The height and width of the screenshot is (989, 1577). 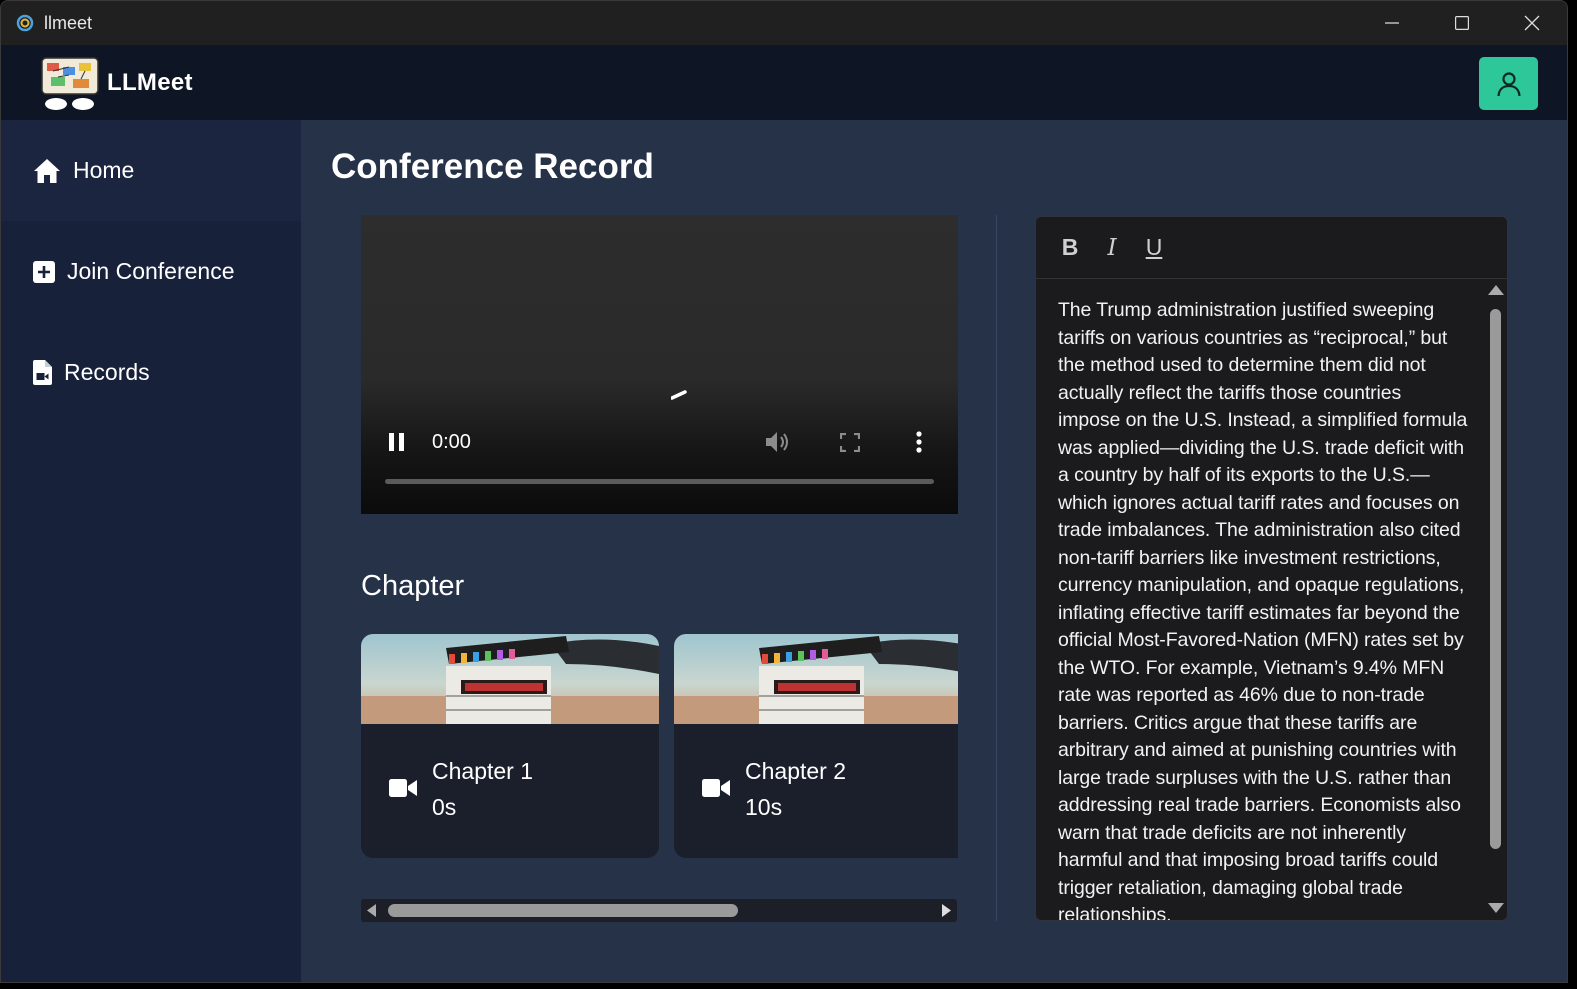 I want to click on fullscreen-icon, so click(x=850, y=442).